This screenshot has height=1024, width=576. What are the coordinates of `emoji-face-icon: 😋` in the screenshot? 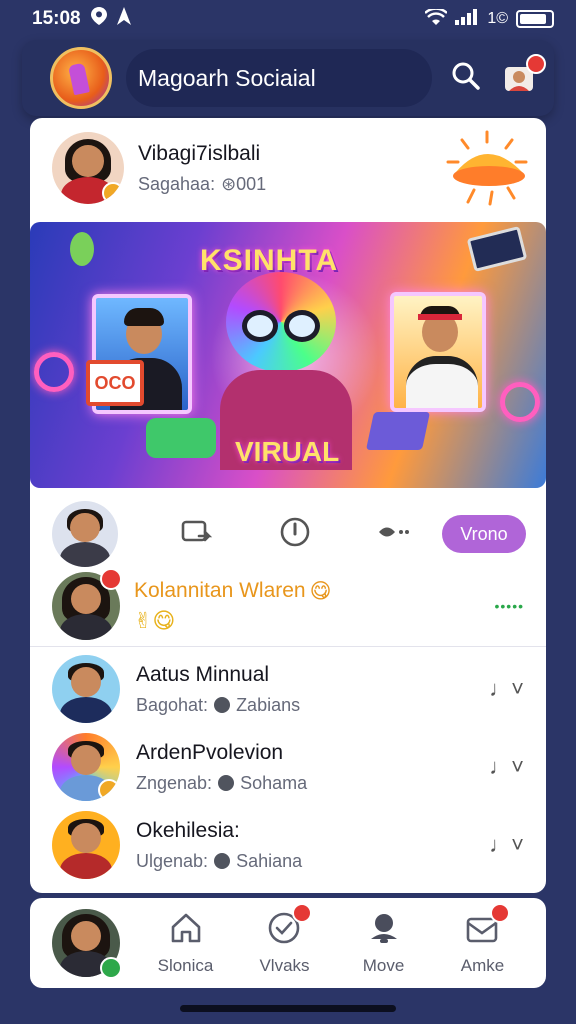 It's located at (320, 591).